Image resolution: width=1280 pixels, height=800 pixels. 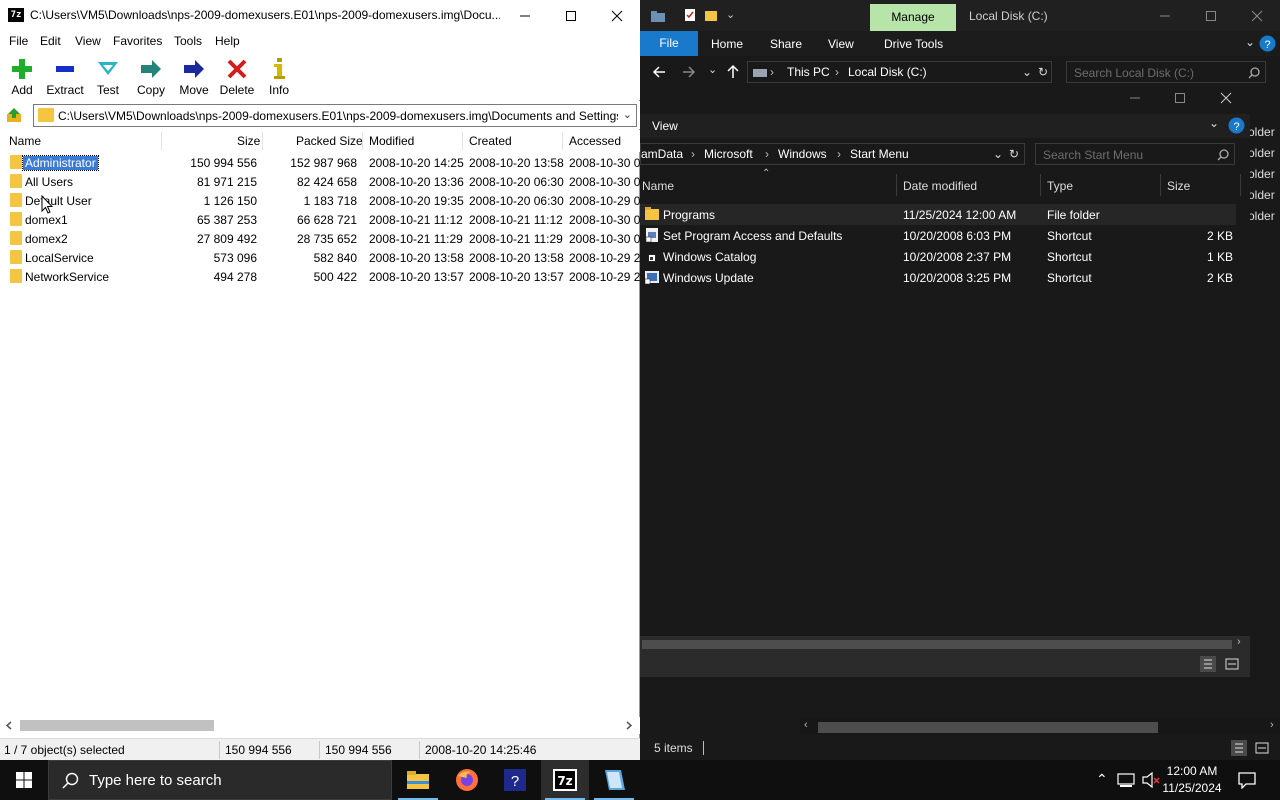 What do you see at coordinates (786, 44) in the screenshot?
I see `tab-share: Share` at bounding box center [786, 44].